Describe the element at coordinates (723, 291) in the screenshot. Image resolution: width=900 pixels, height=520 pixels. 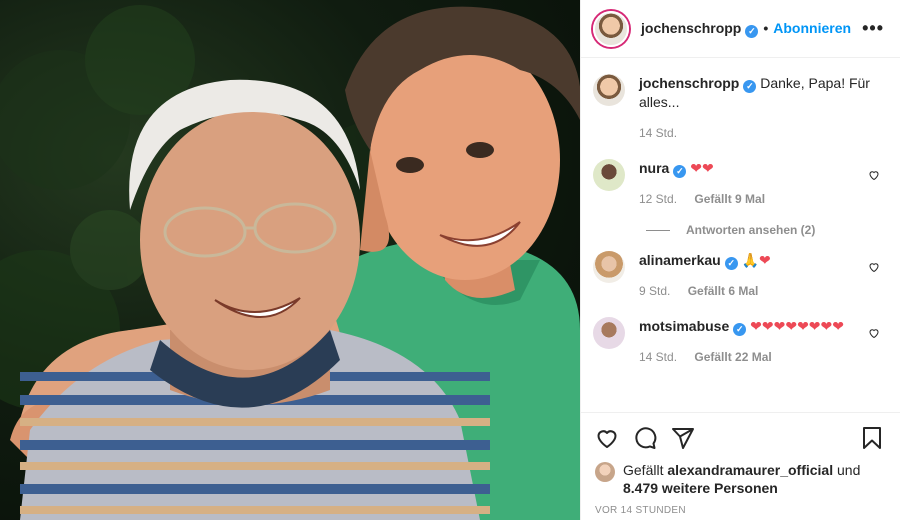
I see `comment-likes: Gefällt 6 Mal` at that location.